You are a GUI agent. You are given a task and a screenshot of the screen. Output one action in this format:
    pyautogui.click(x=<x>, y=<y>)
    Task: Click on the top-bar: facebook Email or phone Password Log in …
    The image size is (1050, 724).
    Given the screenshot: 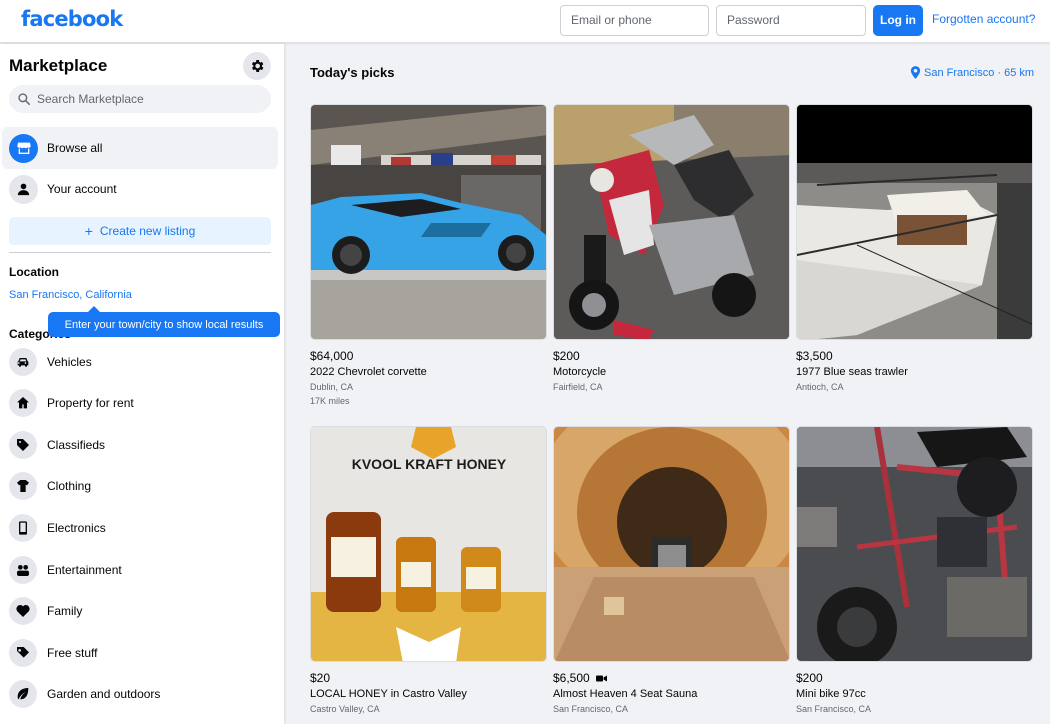 What is the action you would take?
    pyautogui.click(x=525, y=21)
    